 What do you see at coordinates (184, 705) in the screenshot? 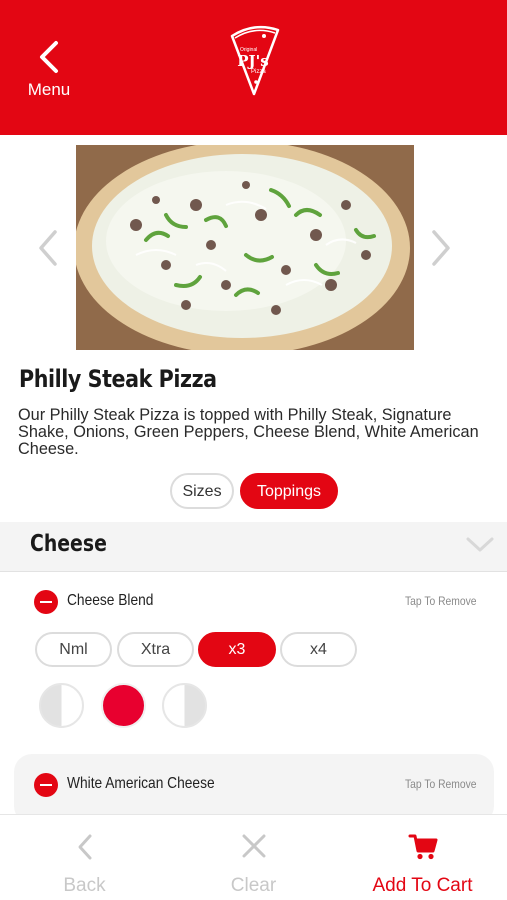
I see `portion-right-half-button` at bounding box center [184, 705].